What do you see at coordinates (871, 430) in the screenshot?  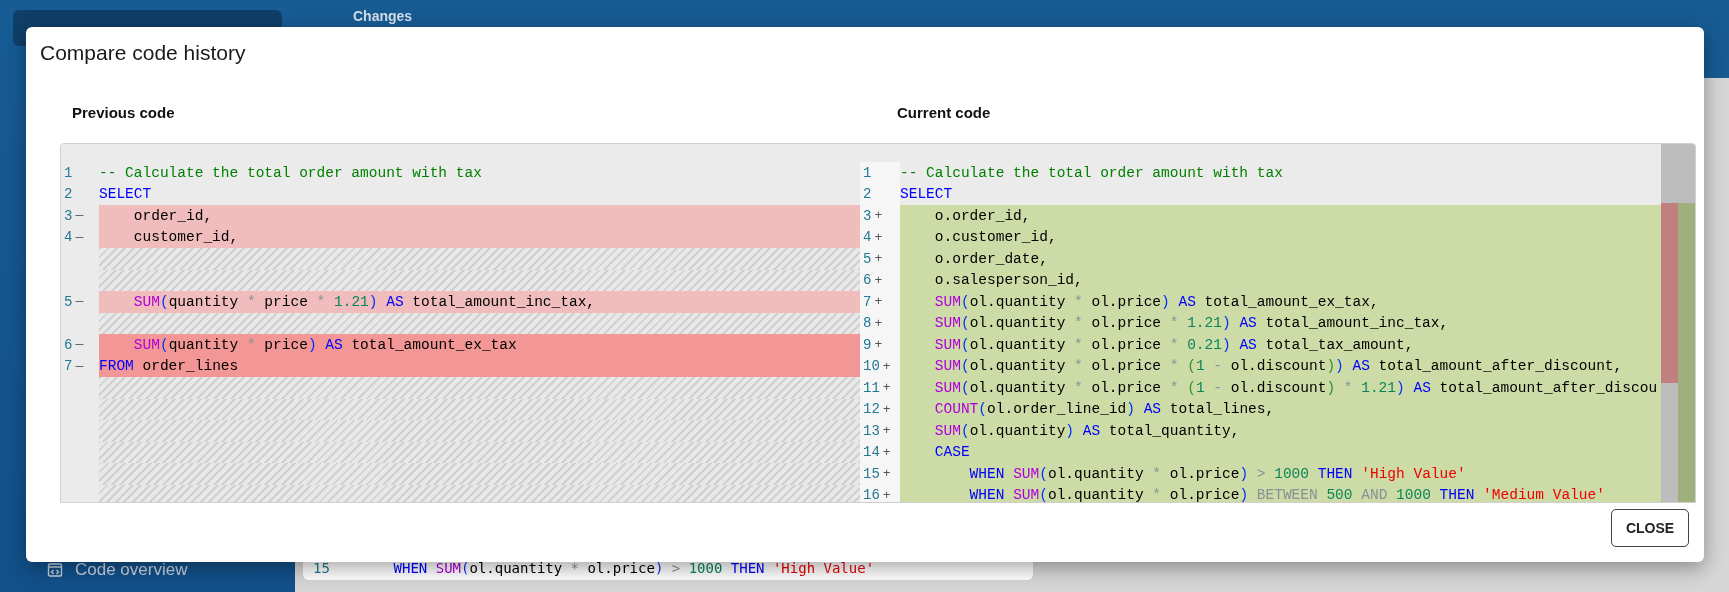 I see `line-number: 13` at bounding box center [871, 430].